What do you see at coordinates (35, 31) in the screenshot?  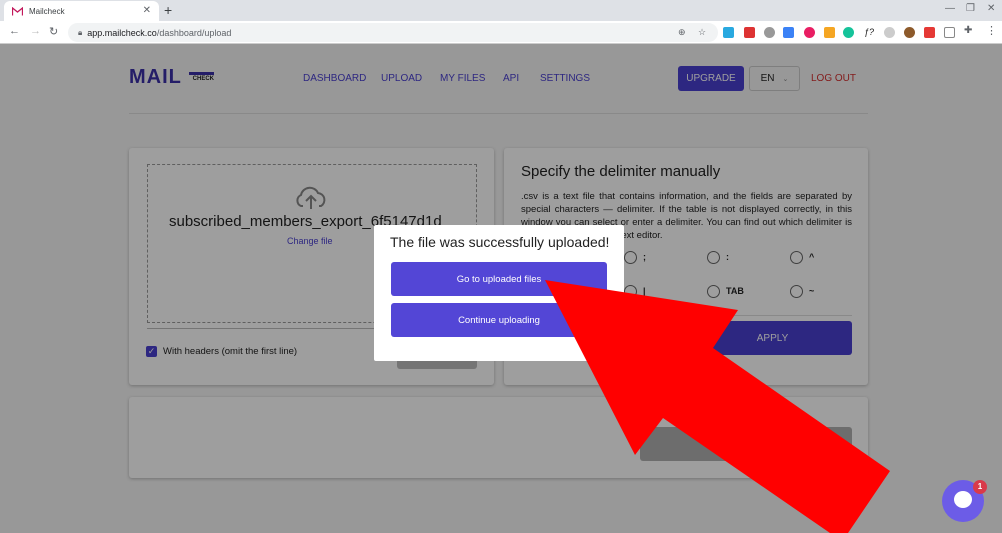 I see `forward-icon: →` at bounding box center [35, 31].